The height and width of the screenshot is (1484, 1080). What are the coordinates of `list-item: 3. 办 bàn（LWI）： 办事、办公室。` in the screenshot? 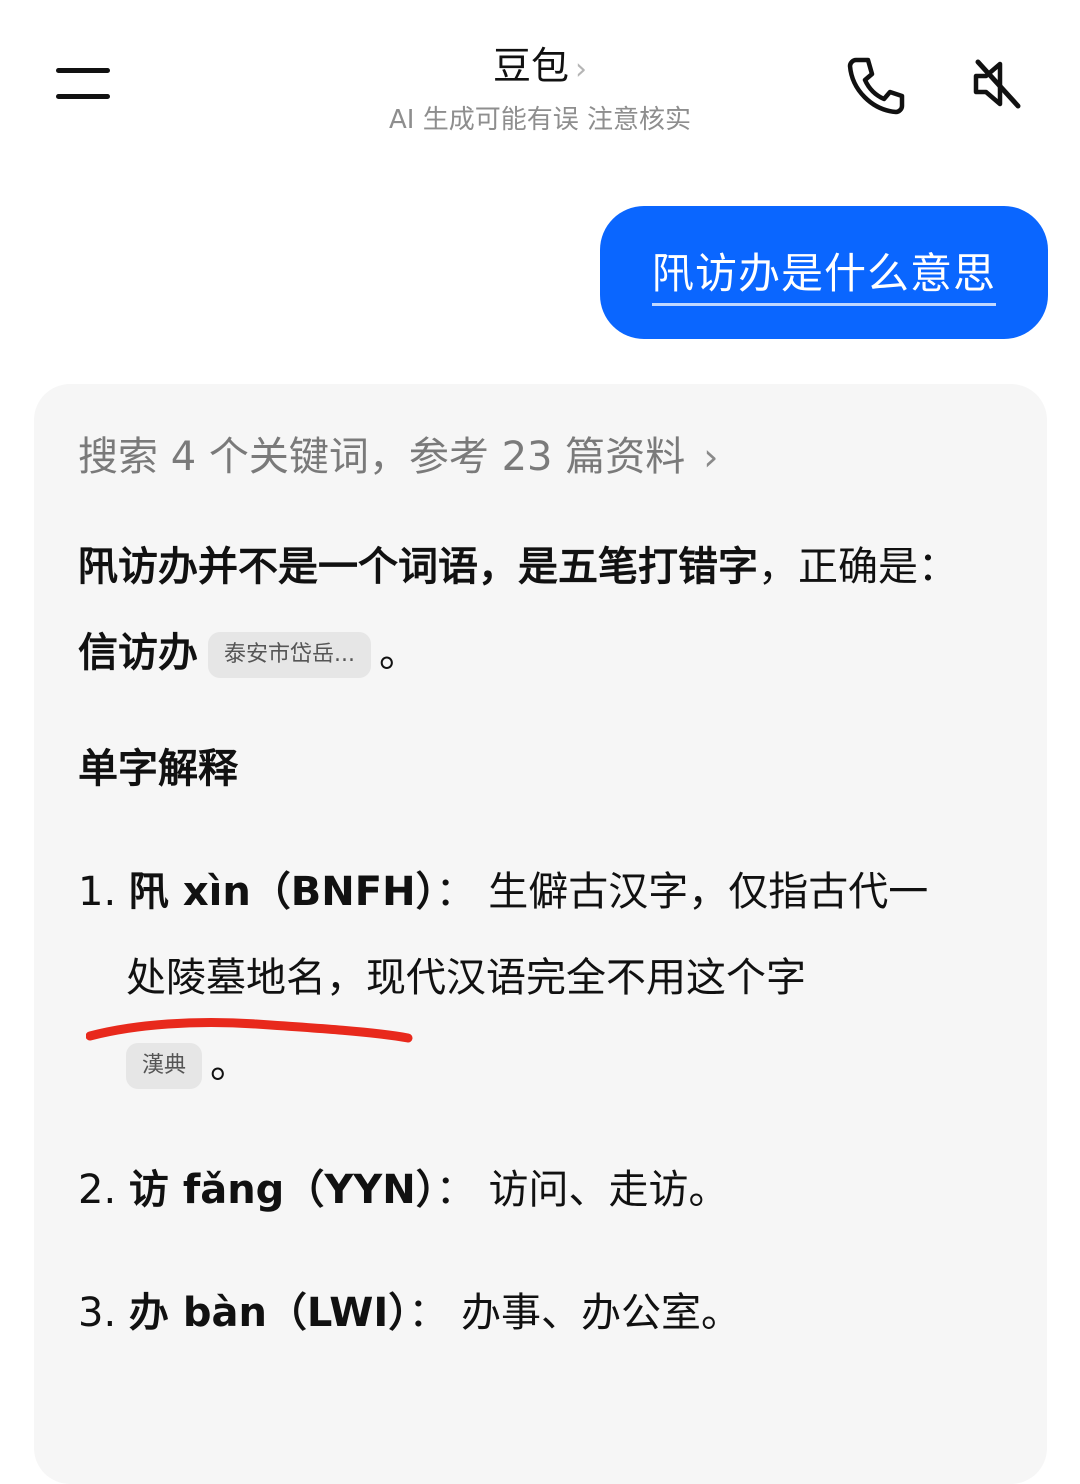 It's located at (409, 1313).